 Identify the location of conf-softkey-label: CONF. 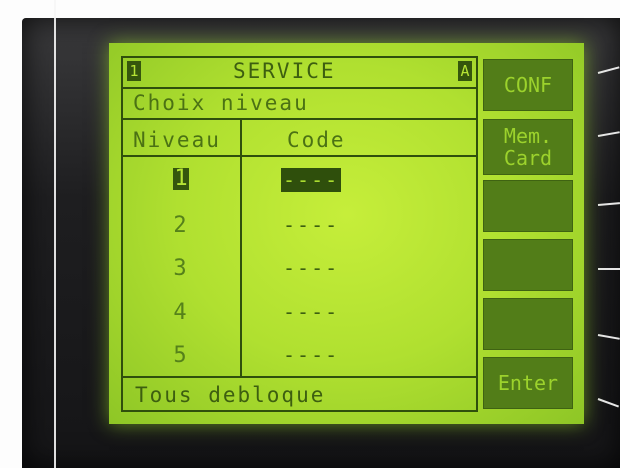
(528, 85).